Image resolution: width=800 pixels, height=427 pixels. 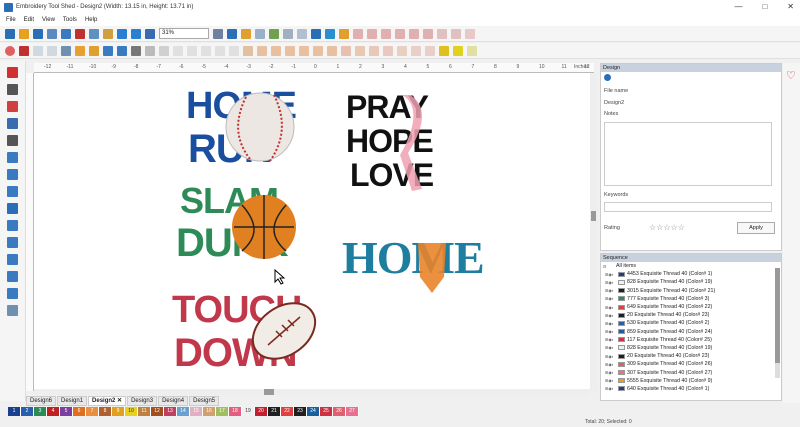 I want to click on canvas-horizontal-scrollbar, so click(x=312, y=392).